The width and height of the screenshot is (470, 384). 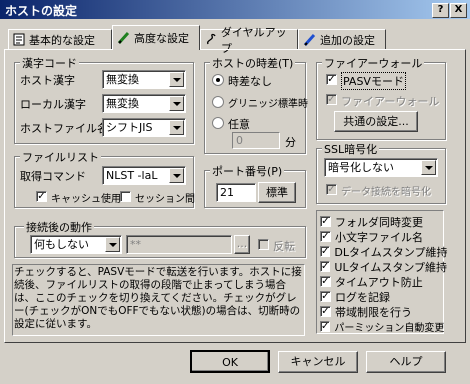 What do you see at coordinates (406, 362) in the screenshot?
I see `help-button: ヘルプ` at bounding box center [406, 362].